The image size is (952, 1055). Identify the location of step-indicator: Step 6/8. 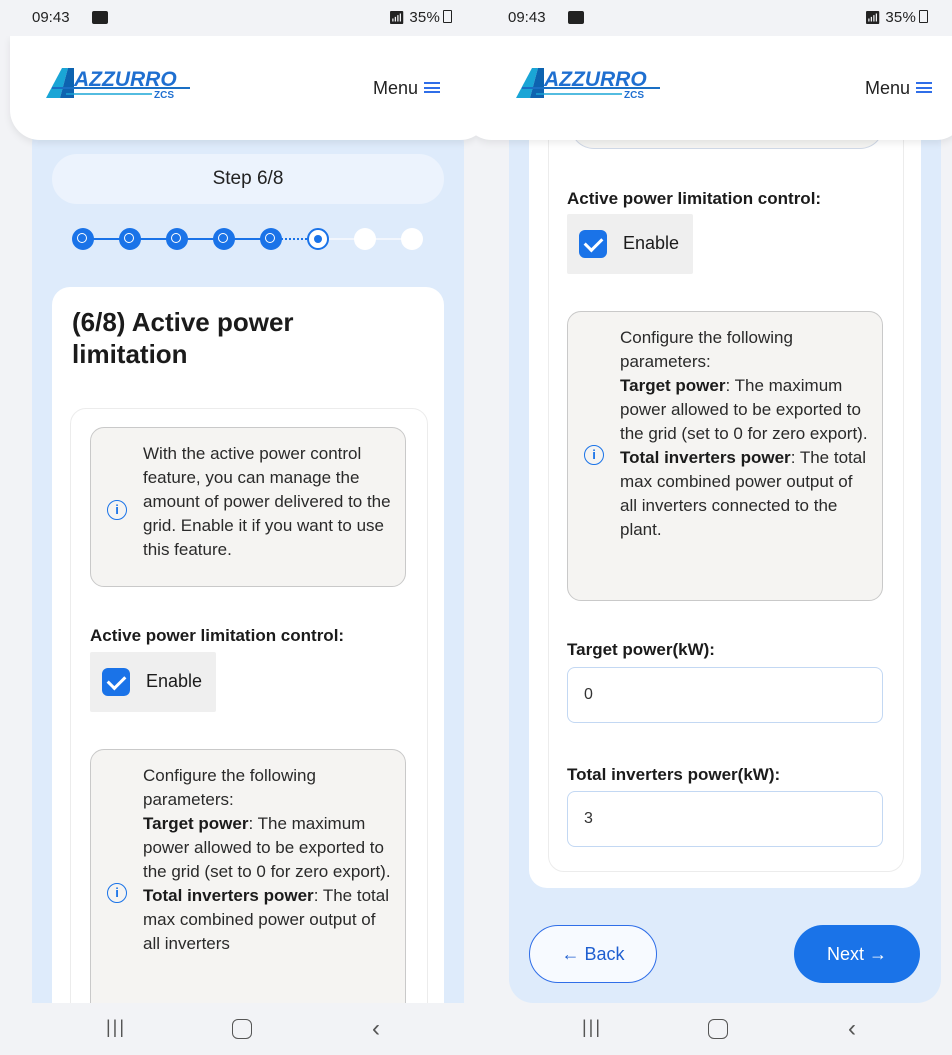
(248, 179).